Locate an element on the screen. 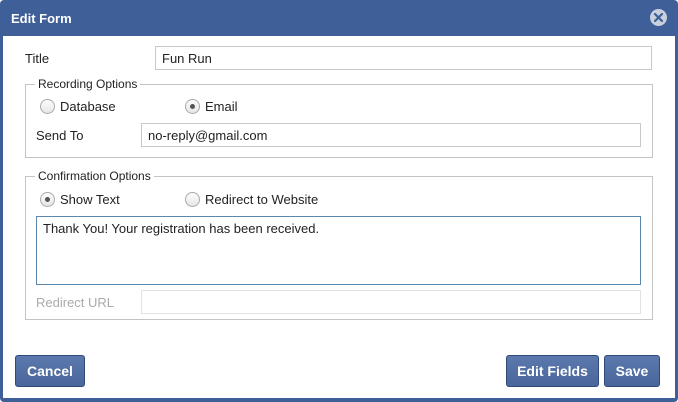 The image size is (678, 402). title-label: Title is located at coordinates (37, 58).